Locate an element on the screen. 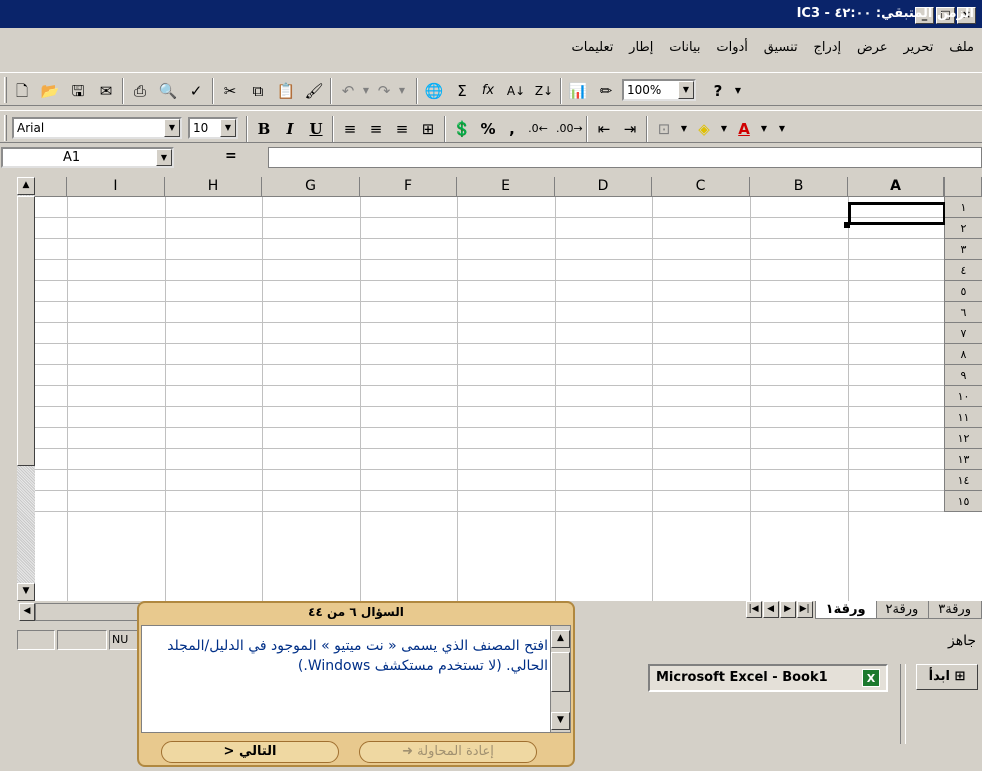 This screenshot has height=771, width=982. decrease-indent-icon: ⇤ is located at coordinates (604, 129).